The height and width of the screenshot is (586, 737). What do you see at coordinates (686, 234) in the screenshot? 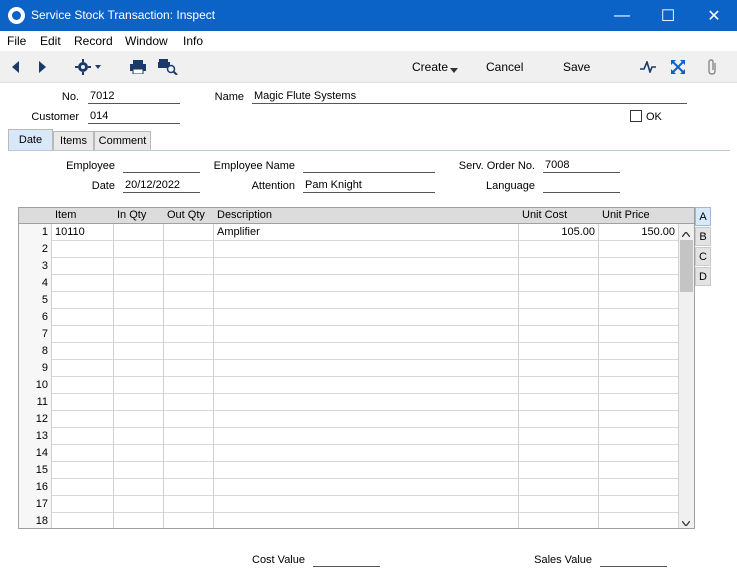
I see `scroll-up-icon` at bounding box center [686, 234].